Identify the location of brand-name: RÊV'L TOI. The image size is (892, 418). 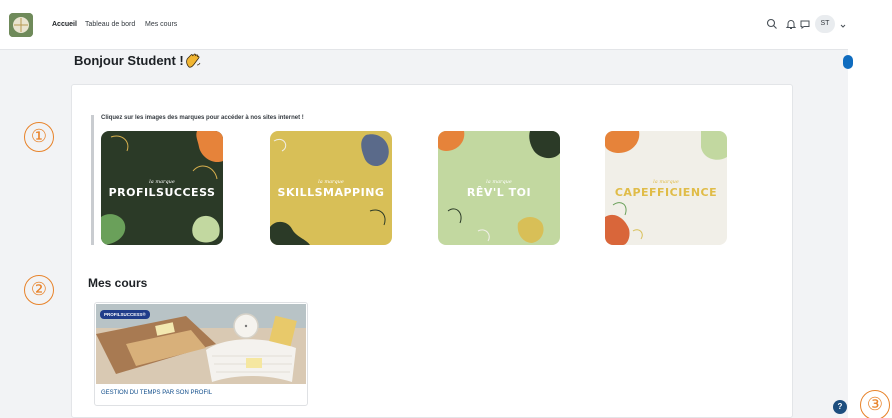
(499, 192).